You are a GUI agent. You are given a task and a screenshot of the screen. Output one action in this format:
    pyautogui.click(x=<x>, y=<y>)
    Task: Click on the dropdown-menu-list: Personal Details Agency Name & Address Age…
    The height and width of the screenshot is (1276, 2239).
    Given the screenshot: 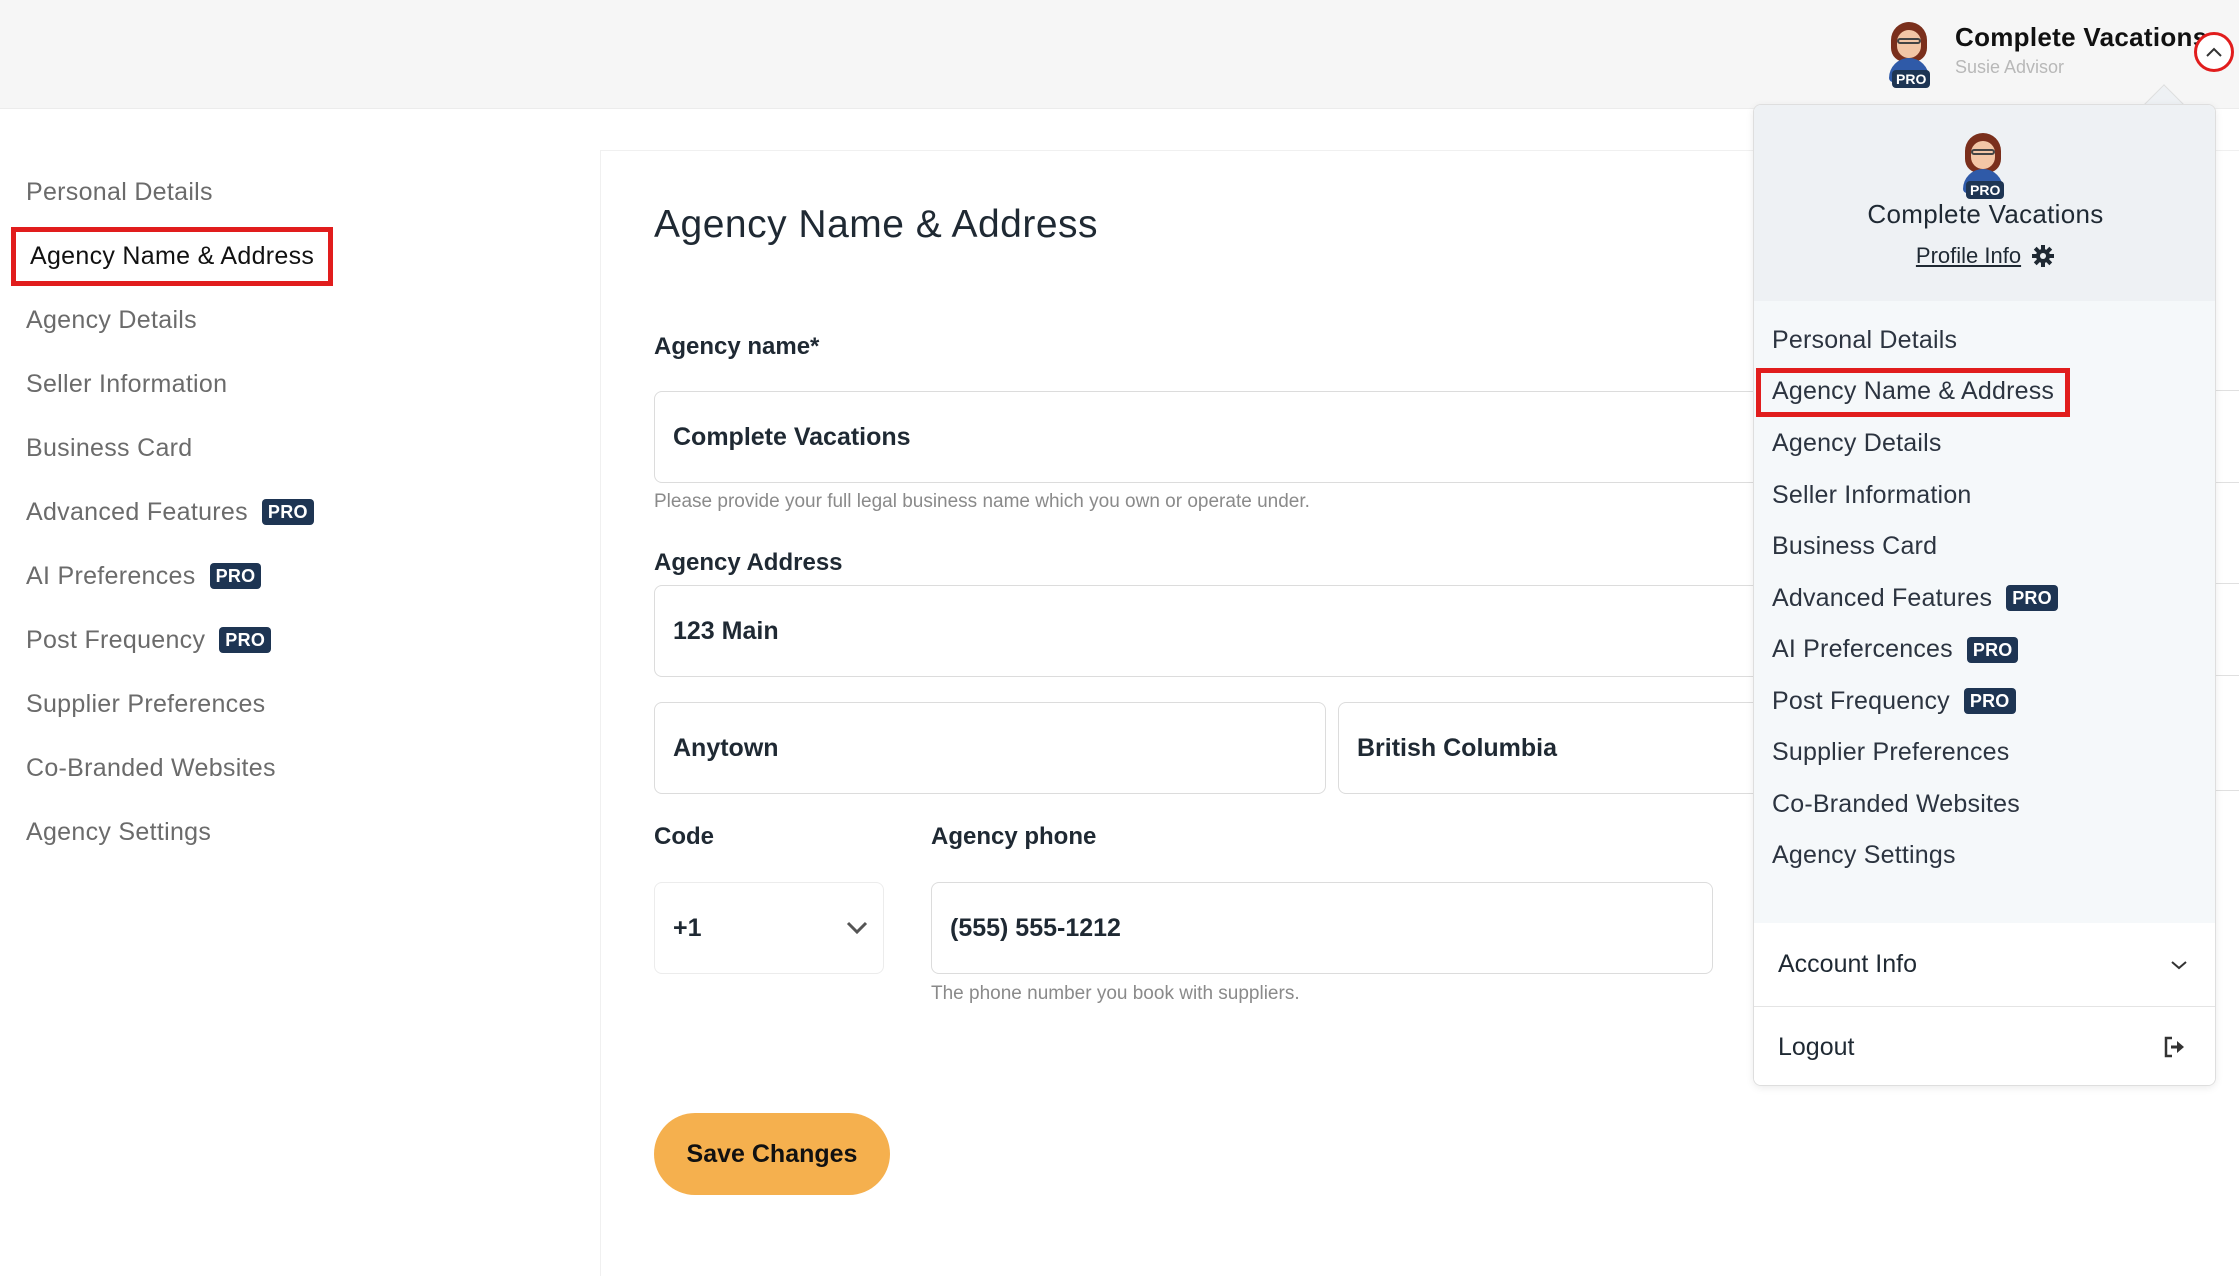 What is the action you would take?
    pyautogui.click(x=1984, y=662)
    